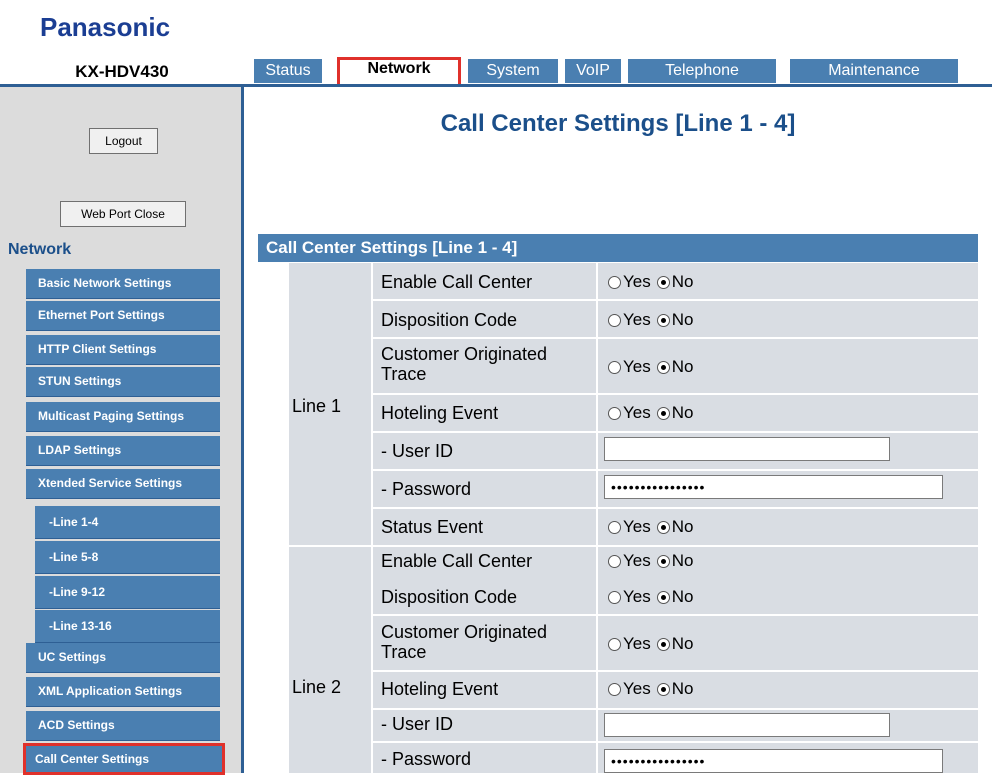 This screenshot has height=775, width=992. I want to click on logout-button: Logout, so click(123, 141).